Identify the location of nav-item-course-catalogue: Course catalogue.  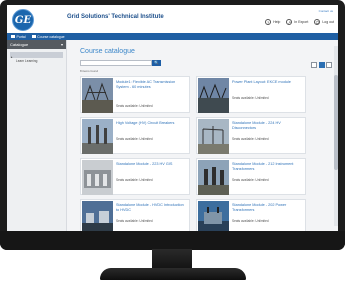
(48, 36).